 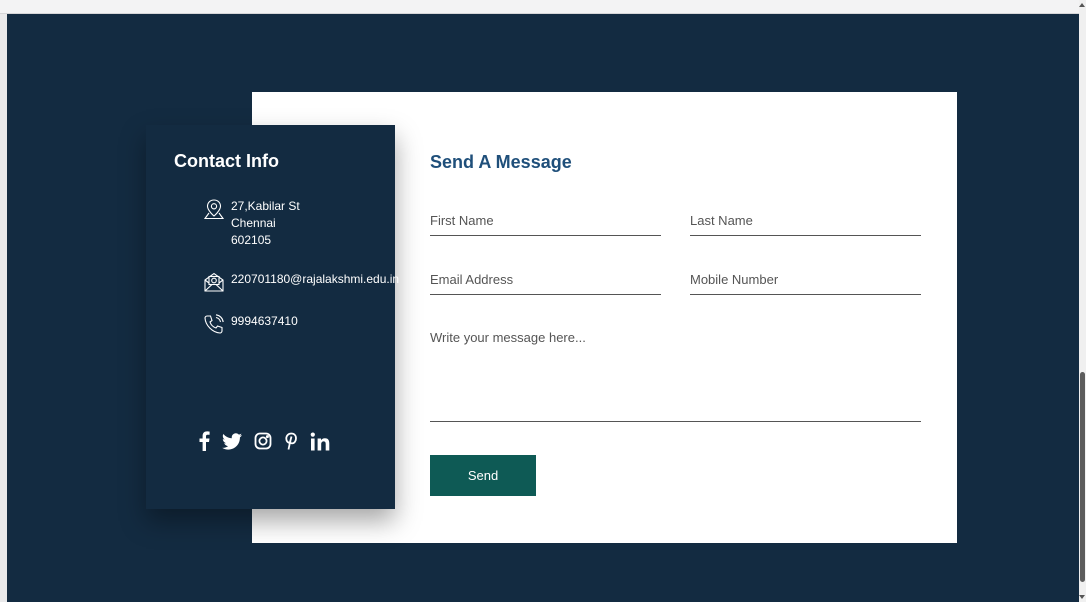 I want to click on mail-icon, so click(x=214, y=282).